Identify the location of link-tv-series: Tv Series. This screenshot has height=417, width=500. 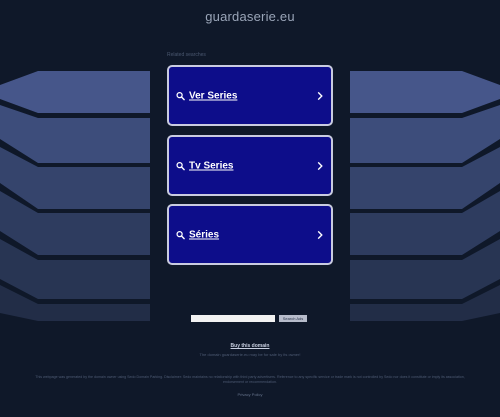
(250, 165).